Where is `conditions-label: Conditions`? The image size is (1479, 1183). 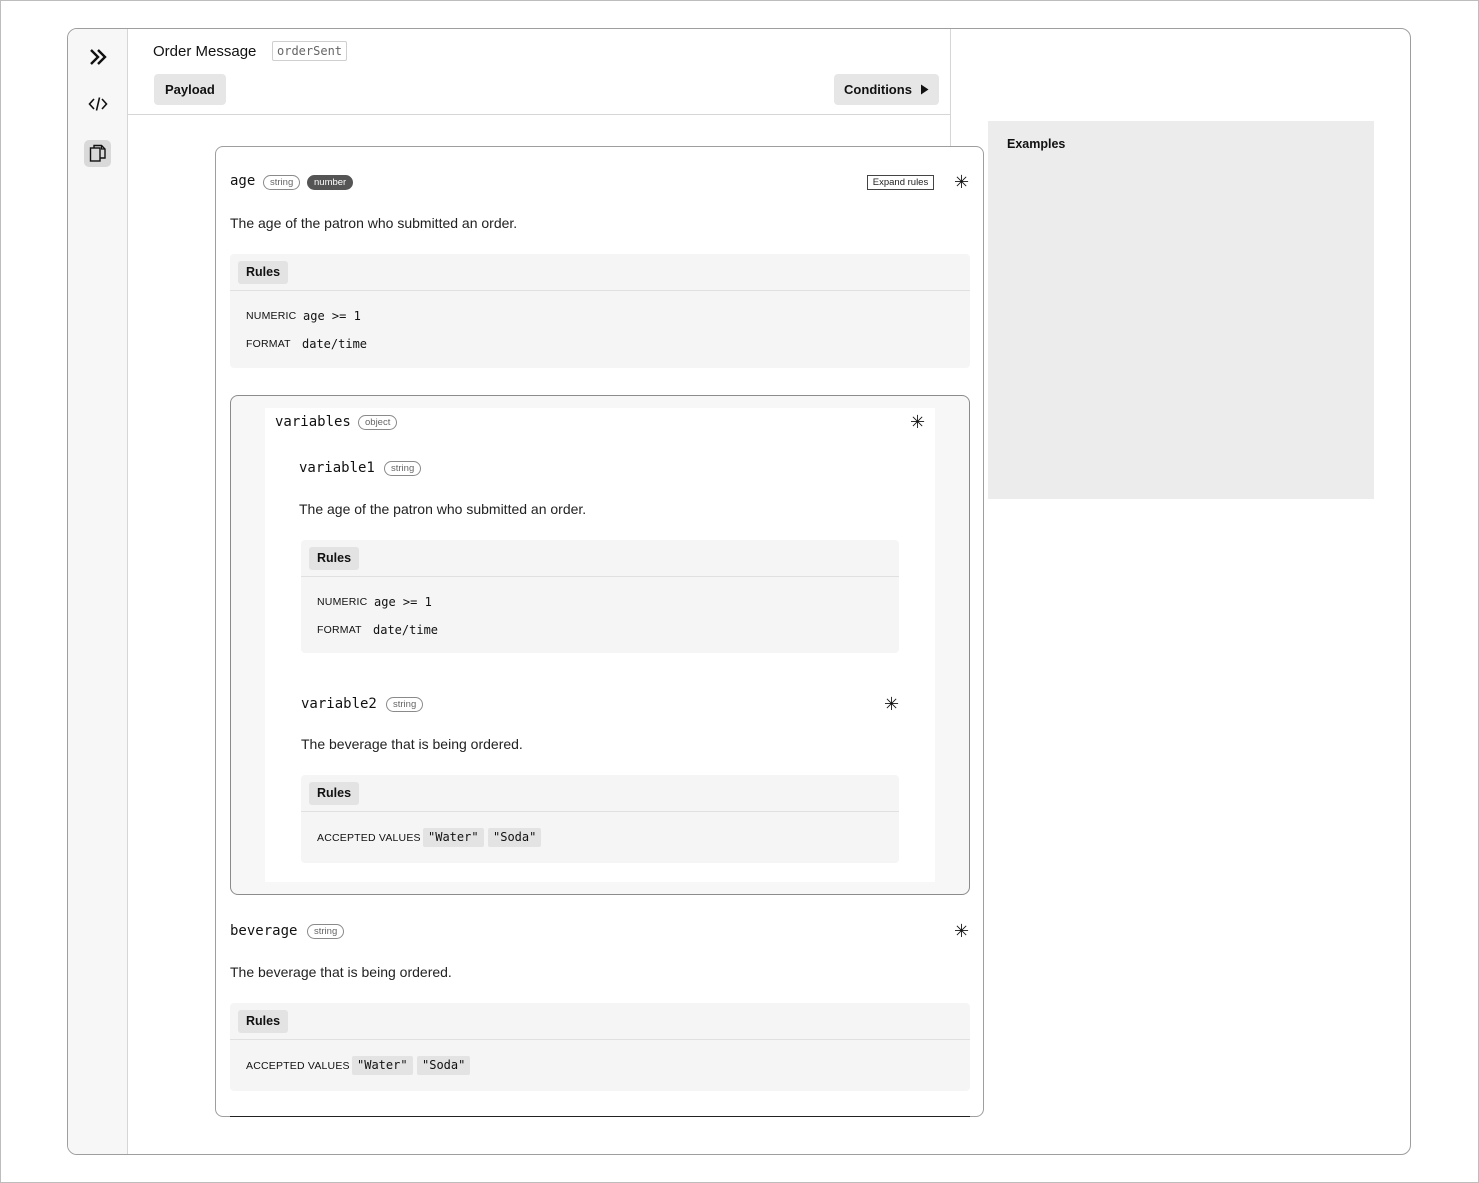 conditions-label: Conditions is located at coordinates (878, 89).